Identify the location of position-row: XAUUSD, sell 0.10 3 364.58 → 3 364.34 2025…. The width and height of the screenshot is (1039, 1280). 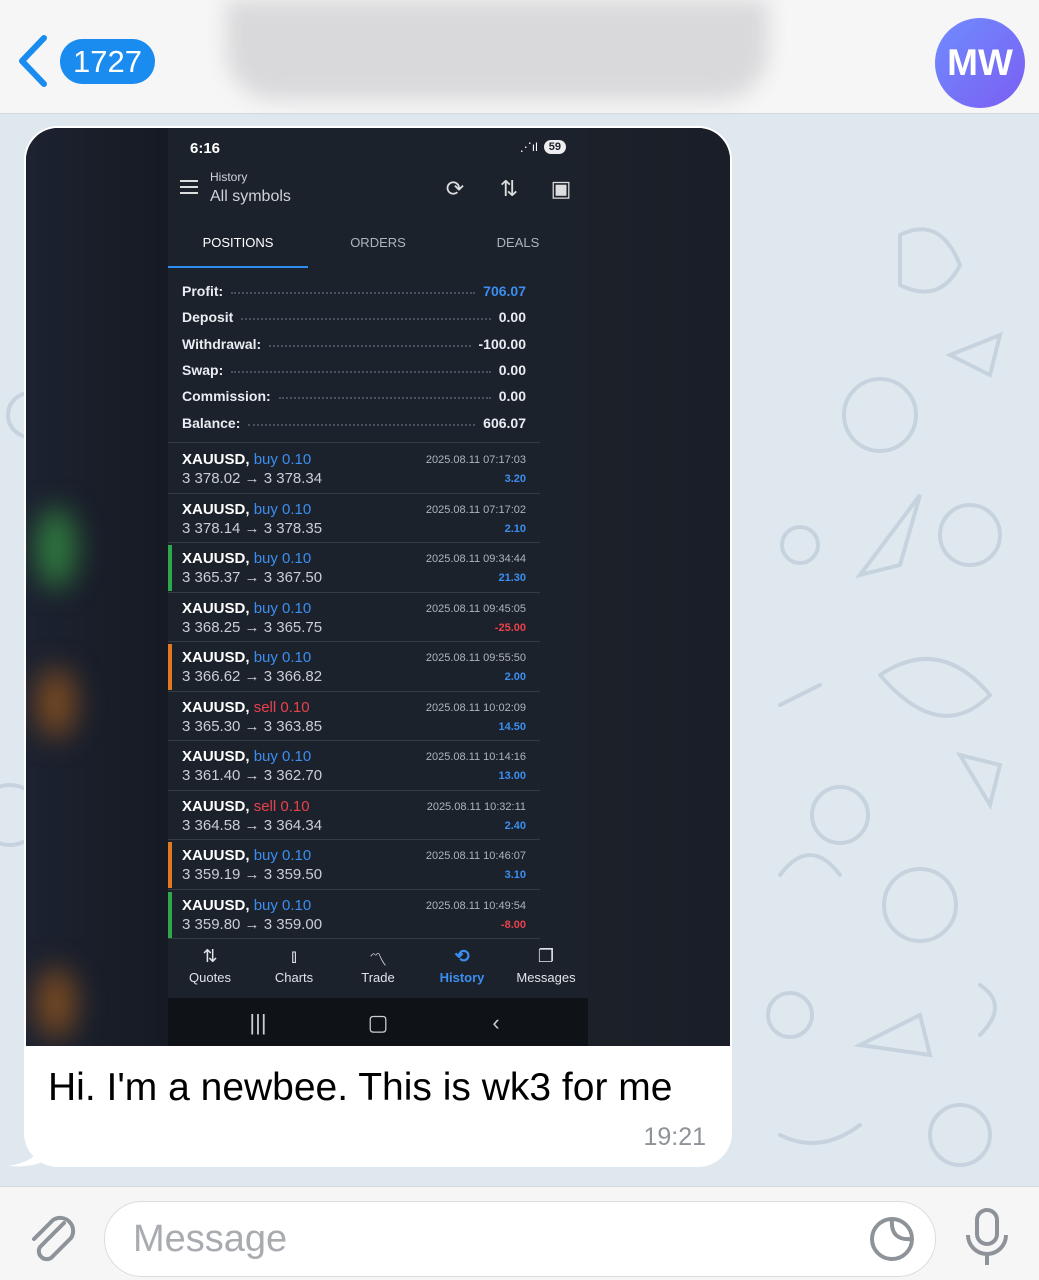
(354, 815).